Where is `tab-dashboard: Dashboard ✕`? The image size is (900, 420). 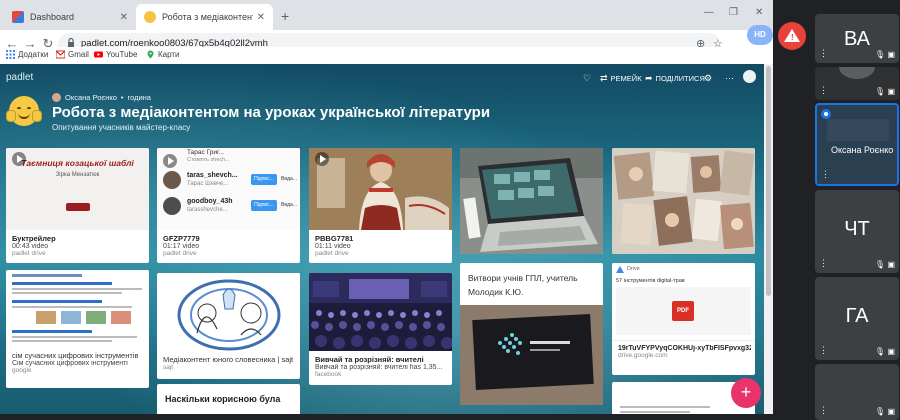
tab-dashboard: Dashboard ✕ is located at coordinates (70, 17).